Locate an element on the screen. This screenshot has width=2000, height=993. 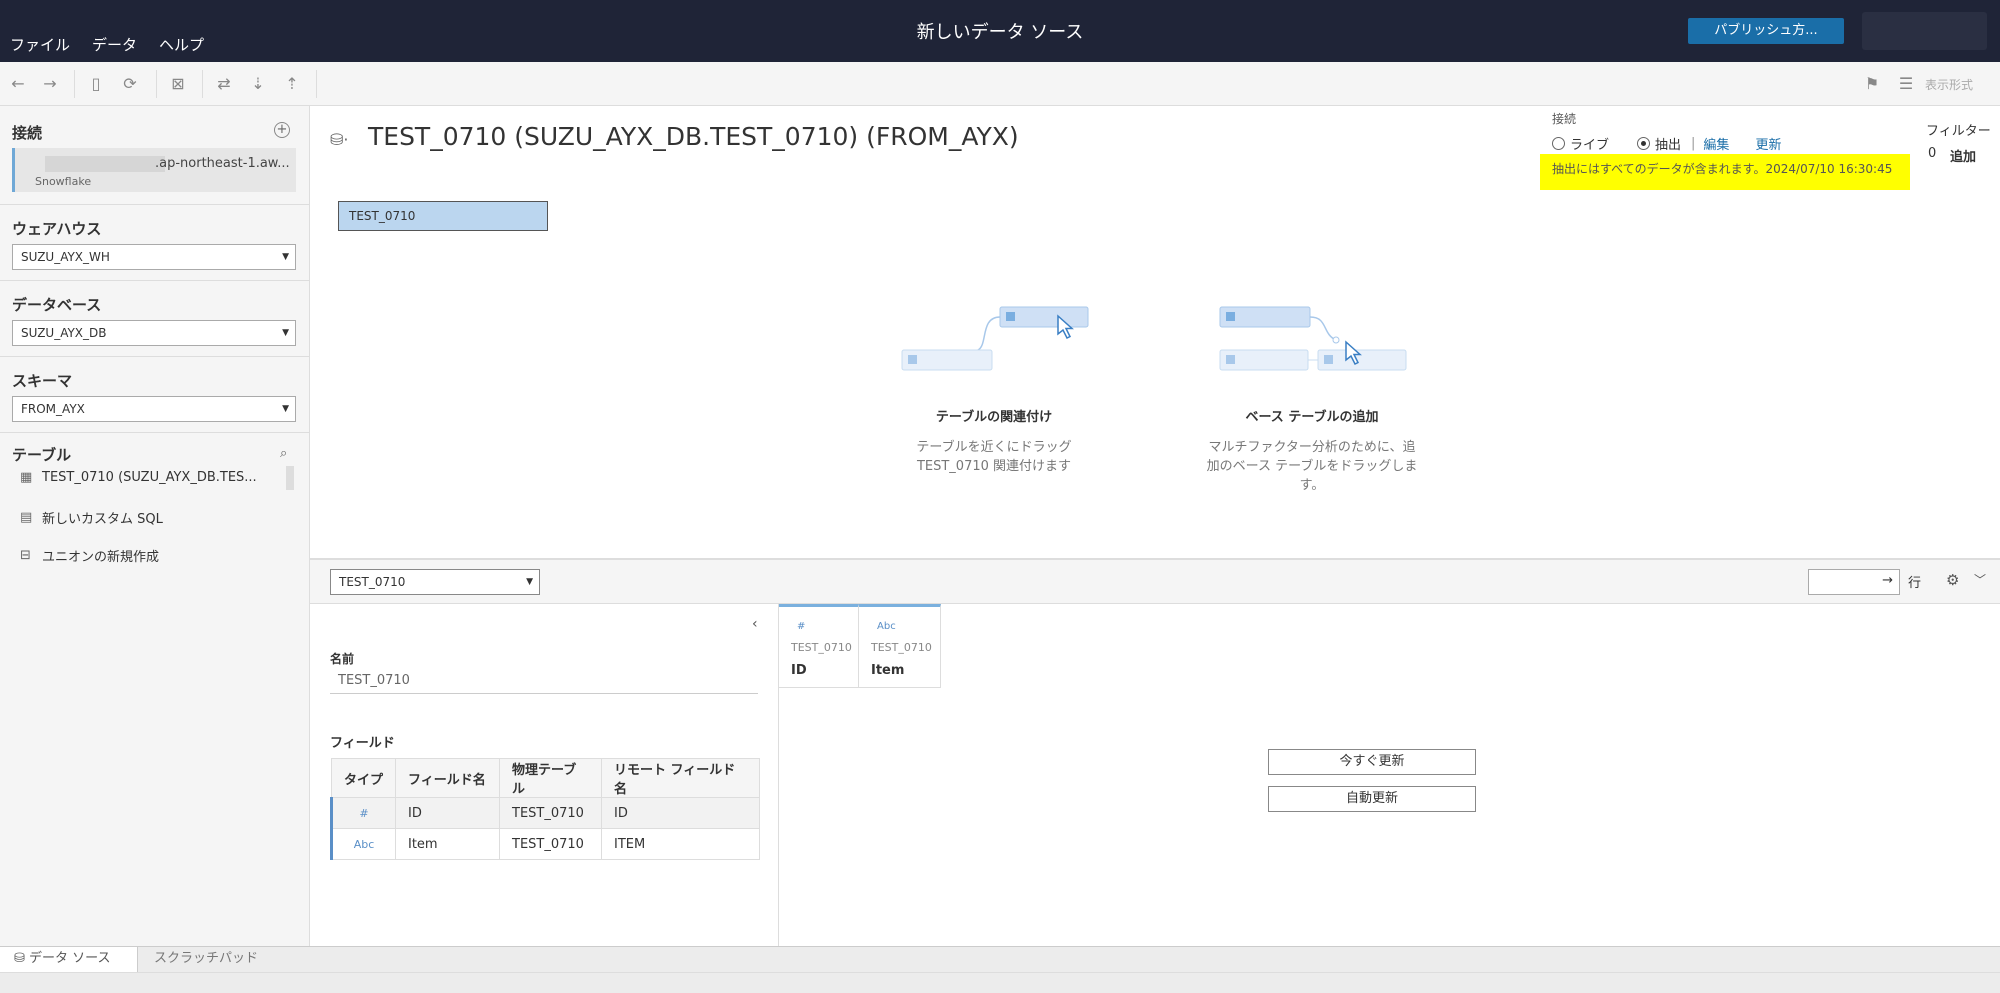
connection-card: .ap-northeast-1.aw... Snowflake is located at coordinates (154, 170).